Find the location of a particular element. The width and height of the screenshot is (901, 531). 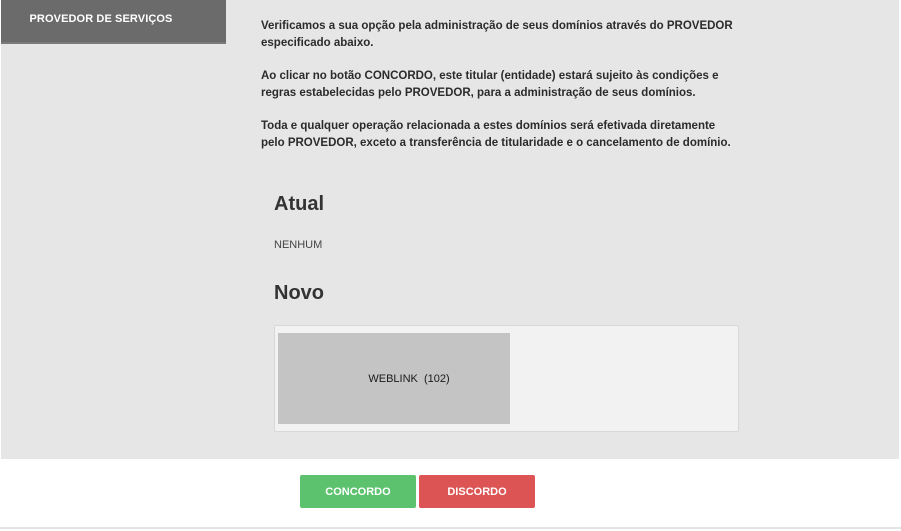

provider-option-weblink: WEBLINK (102) is located at coordinates (394, 378).